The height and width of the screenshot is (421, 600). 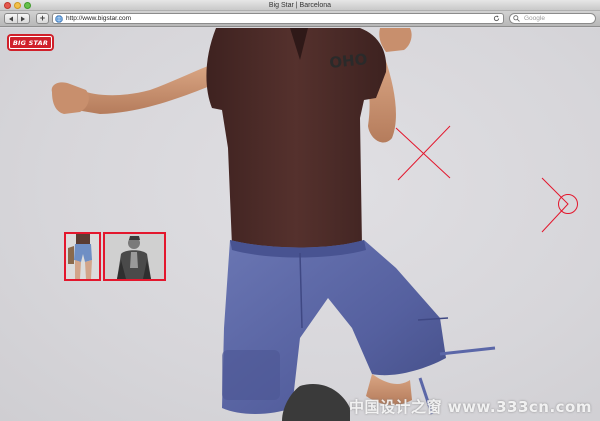 I want to click on thumbnail-photo-jeans, so click(x=82, y=256).